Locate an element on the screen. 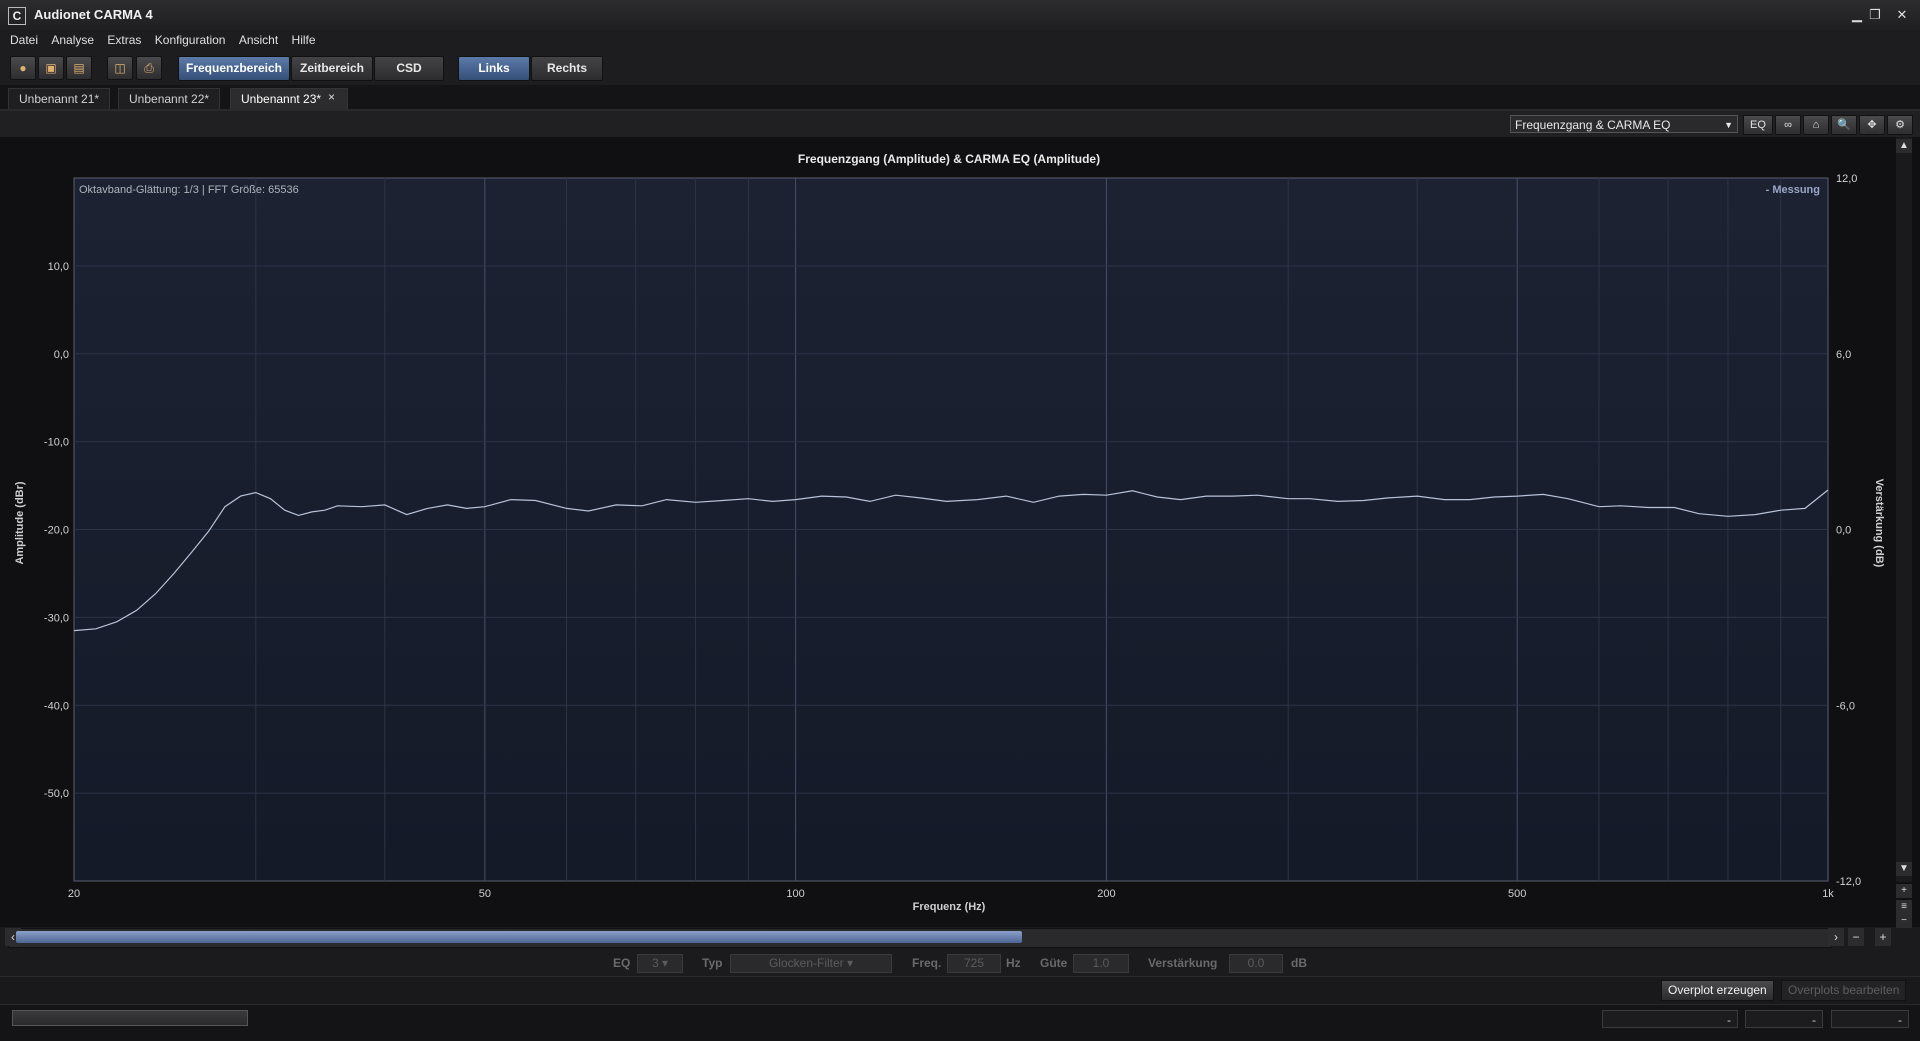 Image resolution: width=1920 pixels, height=1041 pixels. tab-csd: CSD is located at coordinates (409, 68).